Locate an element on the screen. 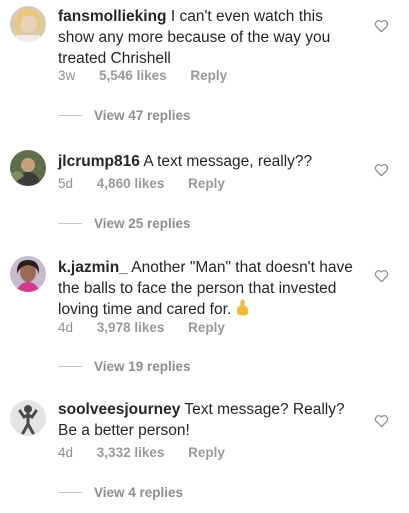 The image size is (409, 513). comment-meta: 3w 5,546 likes Reply is located at coordinates (152, 75).